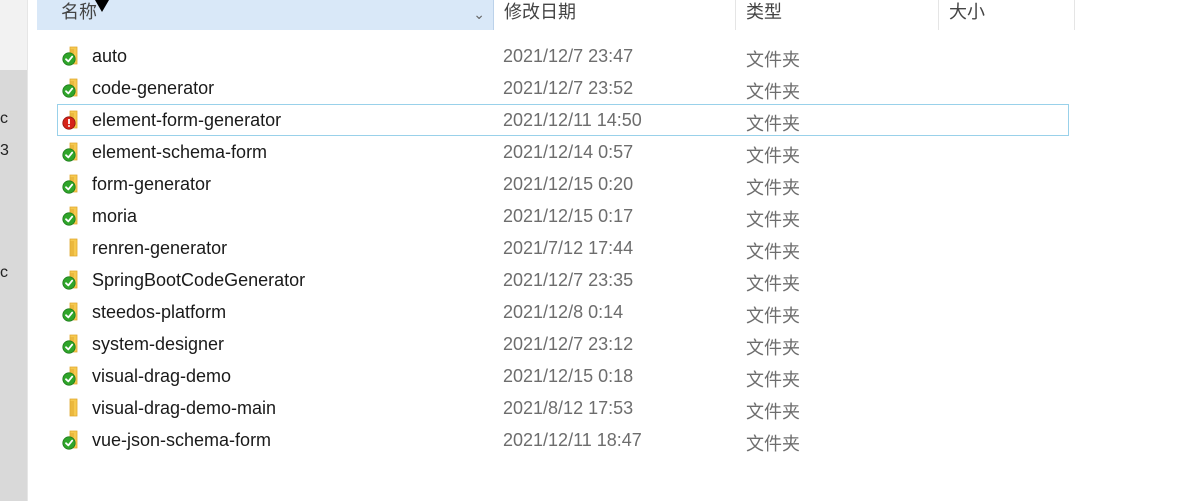 This screenshot has width=1193, height=501. I want to click on file-name: code-generator, so click(153, 88).